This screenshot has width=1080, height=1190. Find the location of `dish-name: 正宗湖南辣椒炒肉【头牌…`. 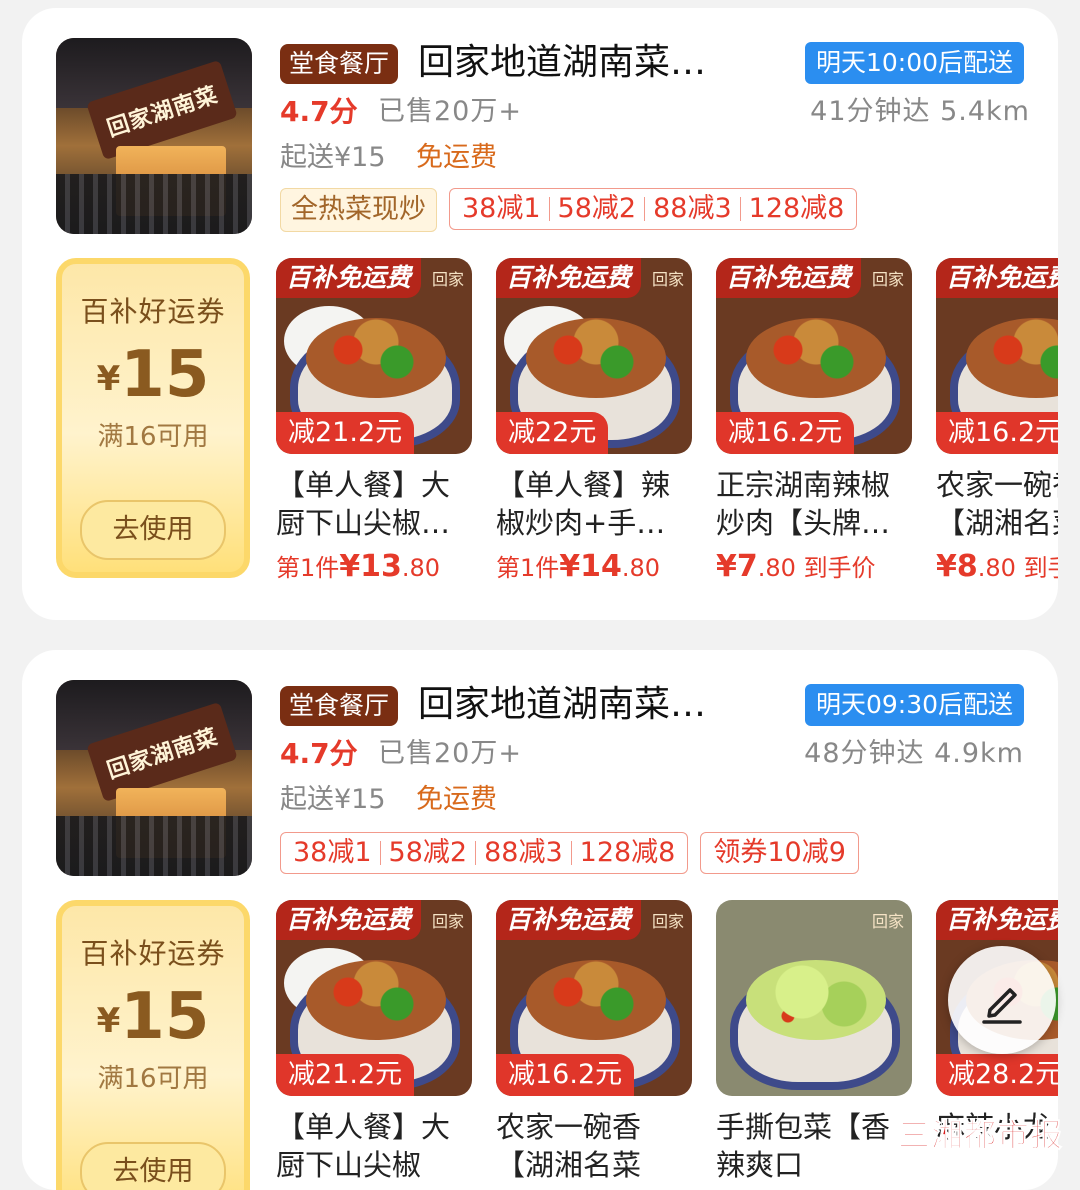

dish-name: 正宗湖南辣椒炒肉【头牌… is located at coordinates (803, 504).